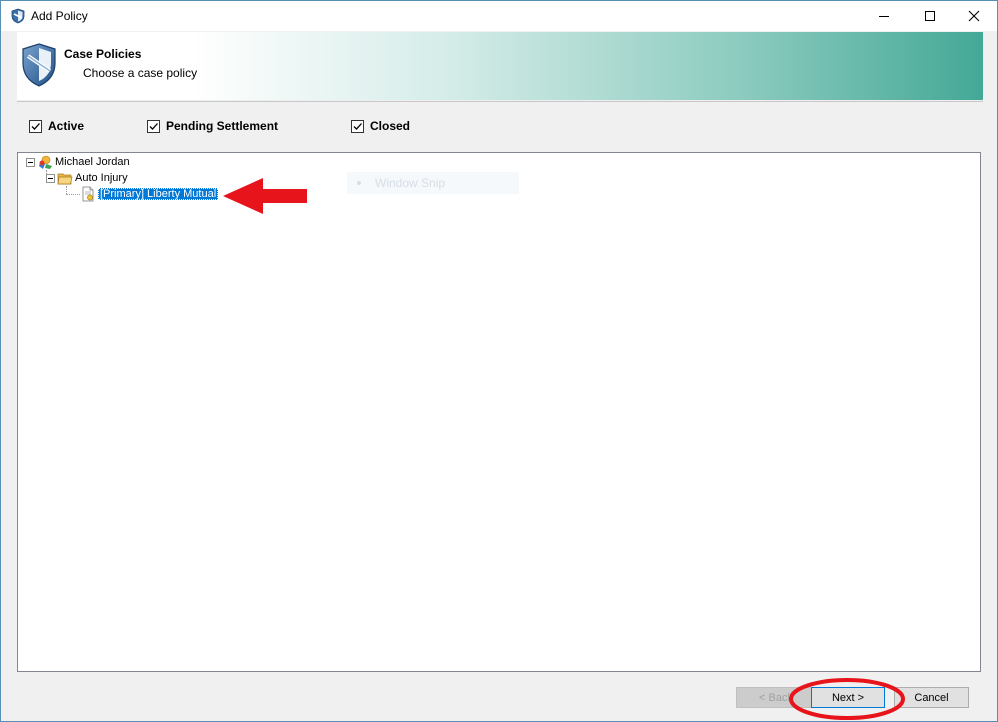 This screenshot has width=998, height=722. What do you see at coordinates (65, 179) in the screenshot?
I see `folder-icon` at bounding box center [65, 179].